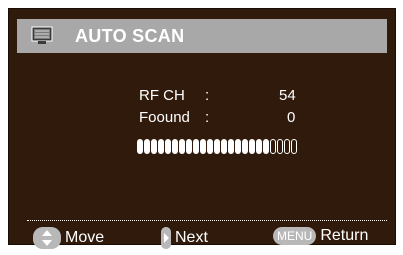 The image size is (403, 255). What do you see at coordinates (207, 220) in the screenshot?
I see `footer-divider` at bounding box center [207, 220].